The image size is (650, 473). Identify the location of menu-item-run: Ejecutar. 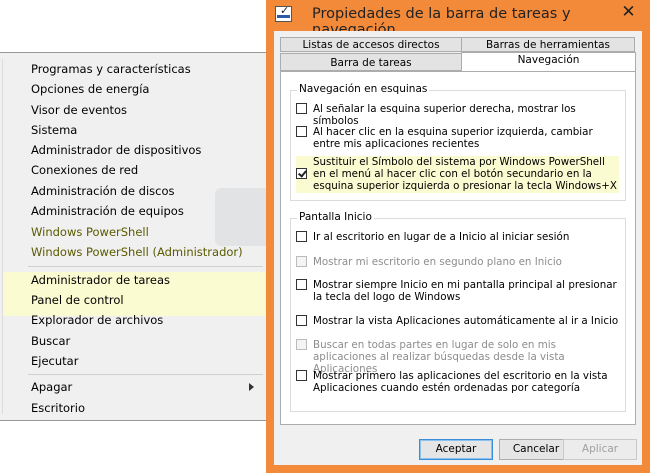
(54, 361).